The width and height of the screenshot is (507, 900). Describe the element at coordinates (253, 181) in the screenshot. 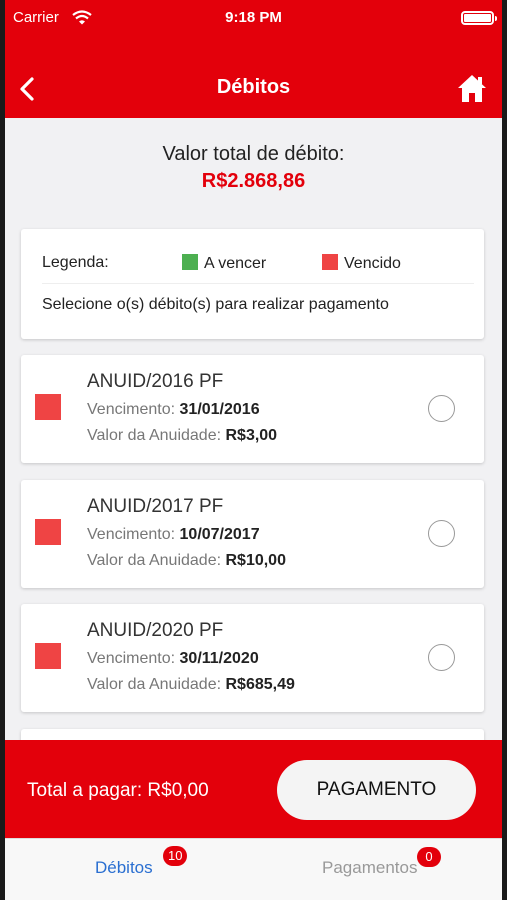

I see `total-debt-value: R$2.868,86` at that location.